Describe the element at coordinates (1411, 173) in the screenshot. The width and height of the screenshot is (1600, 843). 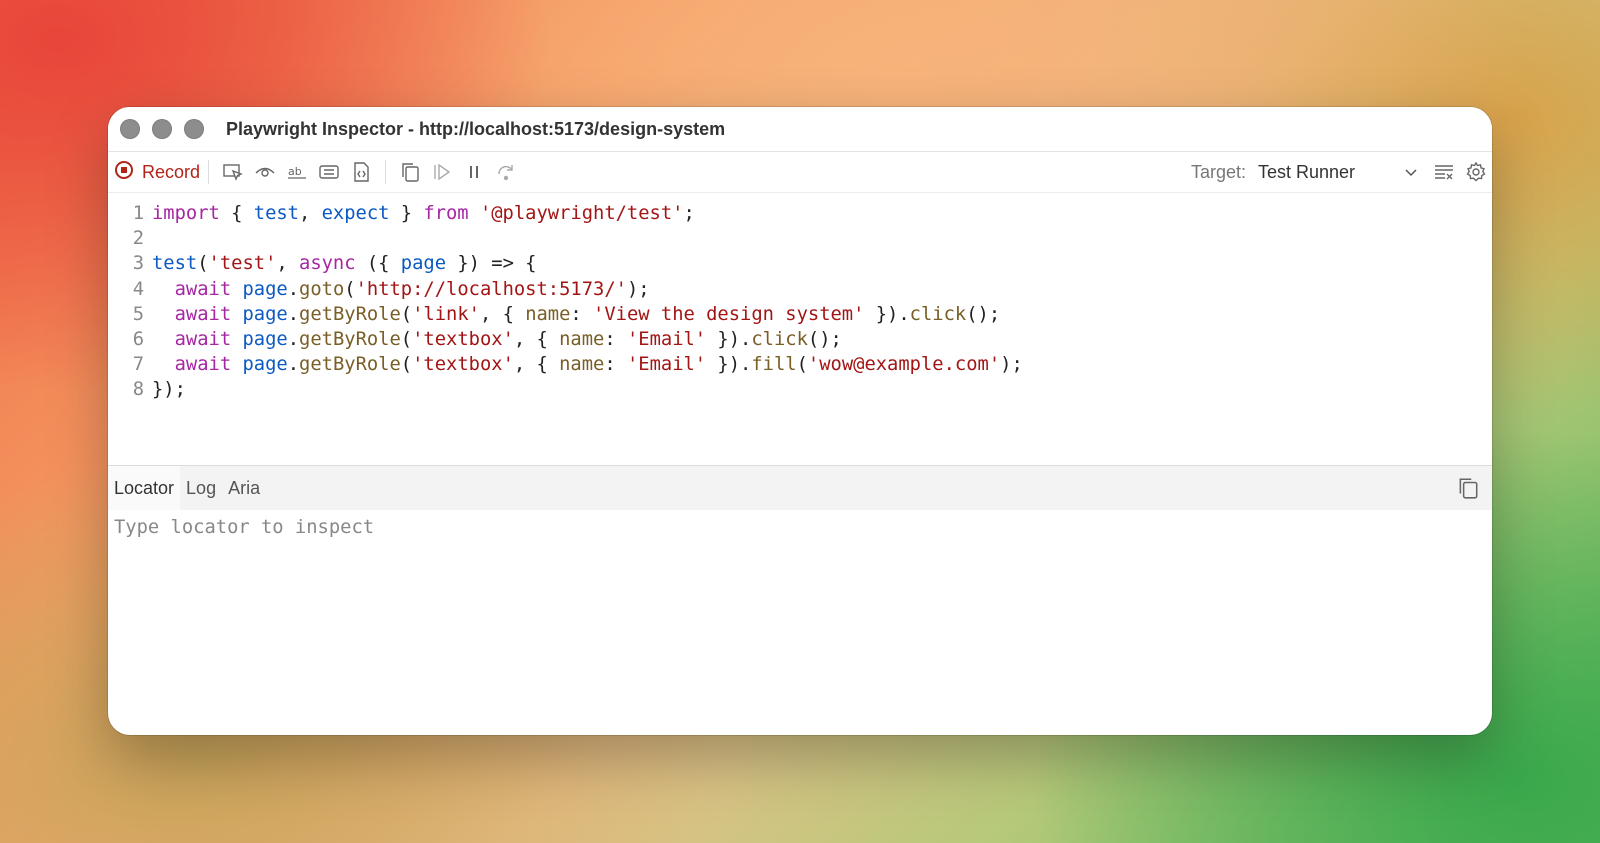
I see `chevron-down-icon` at that location.